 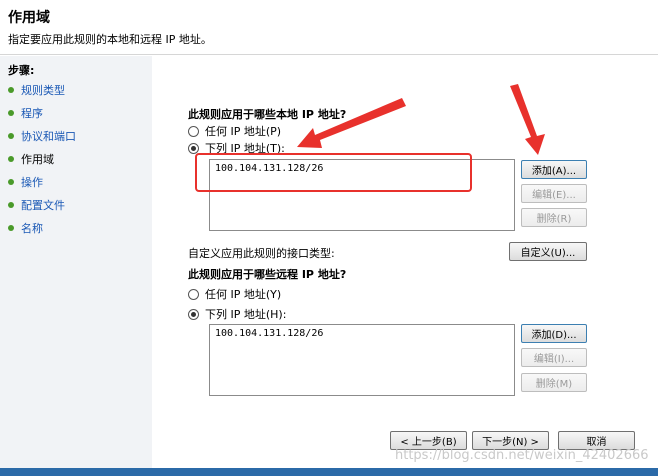 I want to click on annotation-arrows, so click(x=421, y=119).